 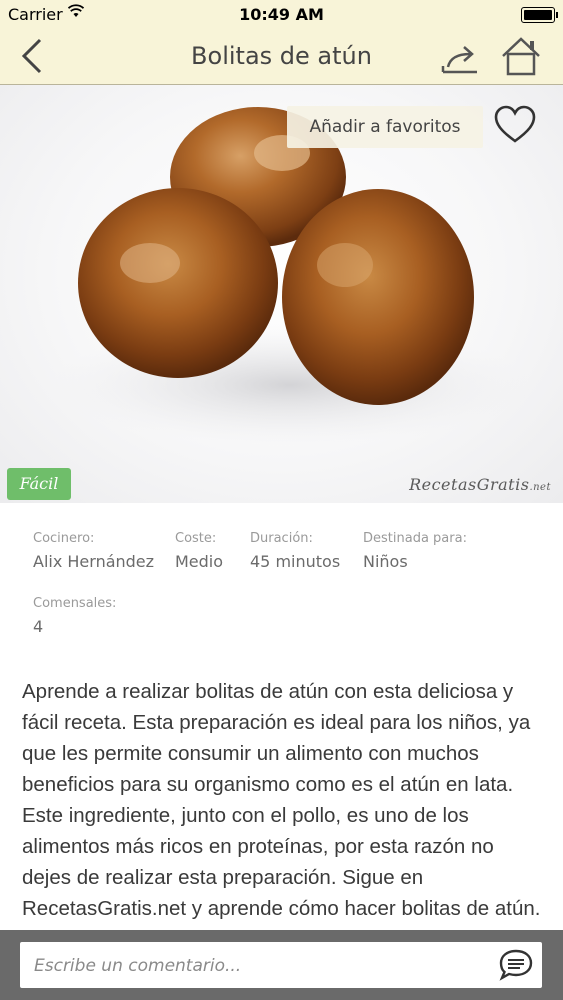 I want to click on meta-cook-value: Alix Hernández, so click(x=94, y=561).